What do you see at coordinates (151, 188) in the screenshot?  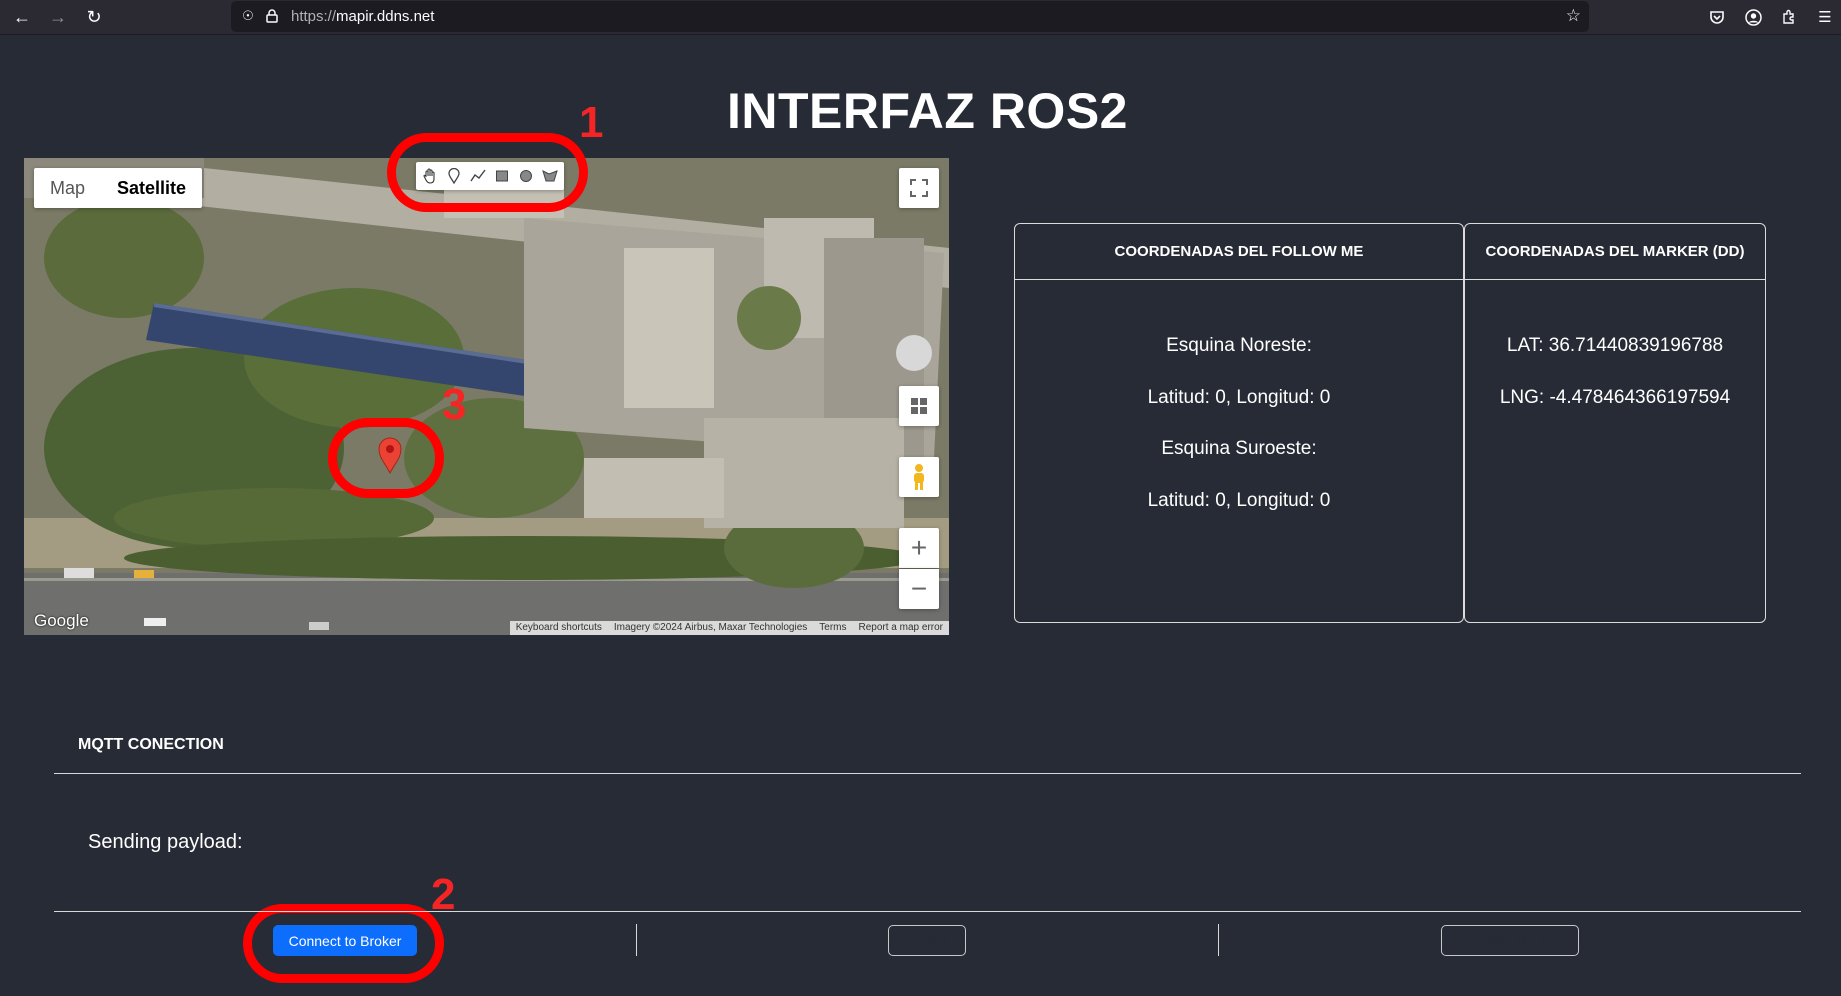 I see `map-type-satellite-button: Satellite` at bounding box center [151, 188].